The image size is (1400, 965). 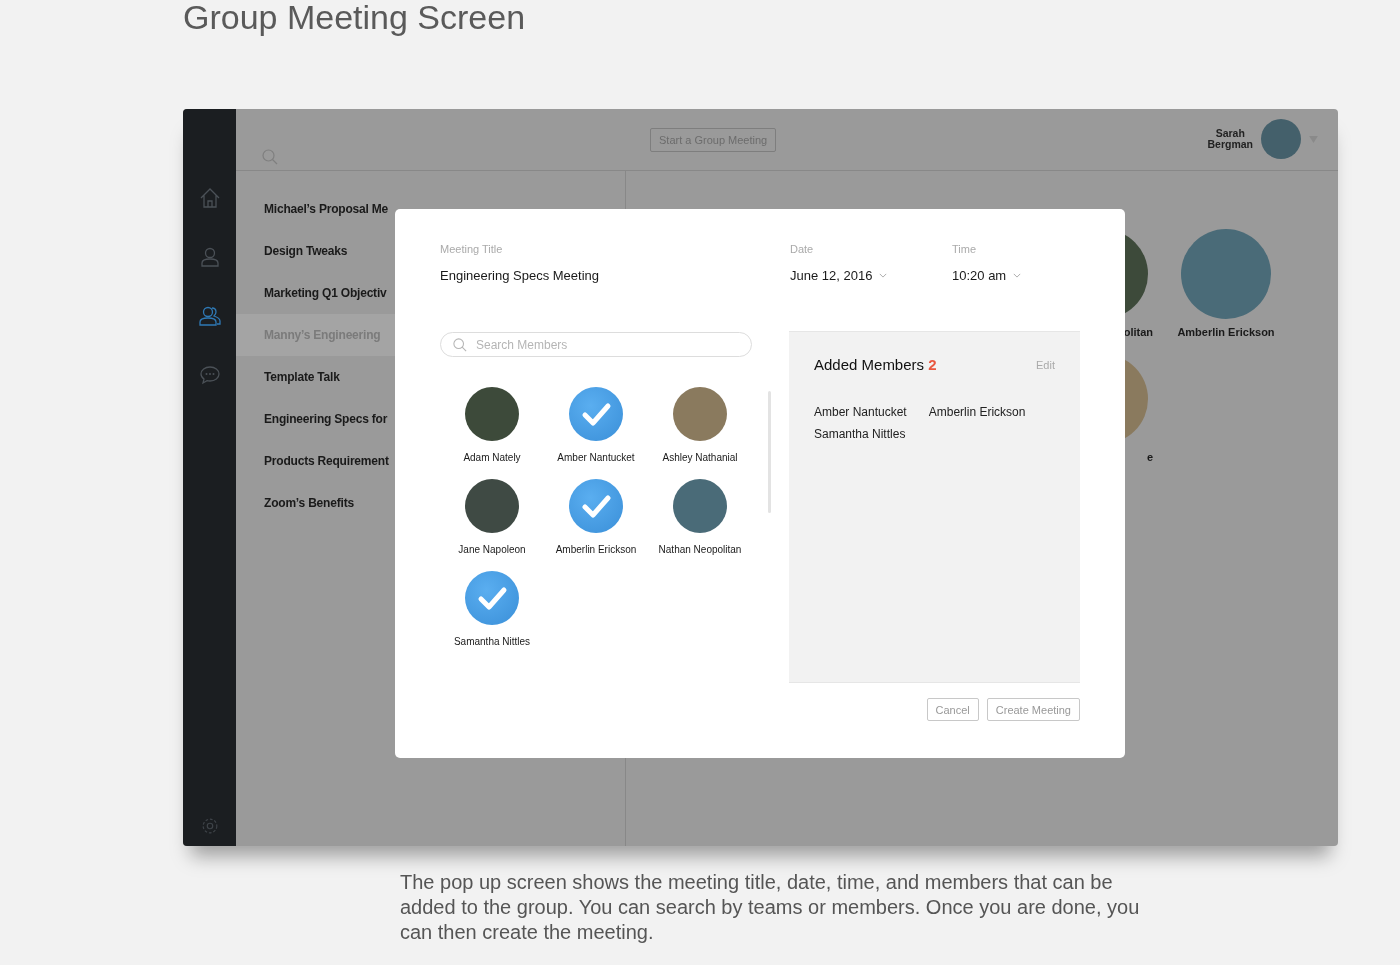 I want to click on field-label: Time, so click(x=965, y=249).